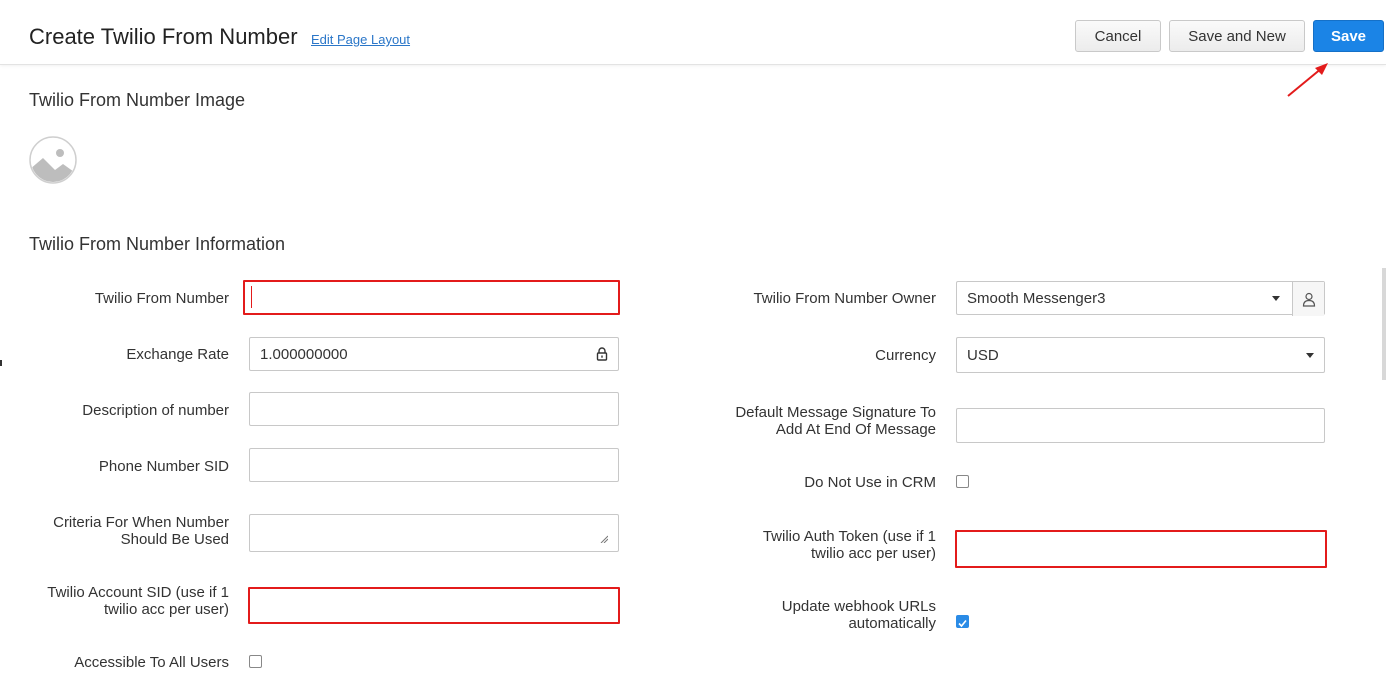 This screenshot has height=690, width=1386. I want to click on currency-label: Currency, so click(905, 355).